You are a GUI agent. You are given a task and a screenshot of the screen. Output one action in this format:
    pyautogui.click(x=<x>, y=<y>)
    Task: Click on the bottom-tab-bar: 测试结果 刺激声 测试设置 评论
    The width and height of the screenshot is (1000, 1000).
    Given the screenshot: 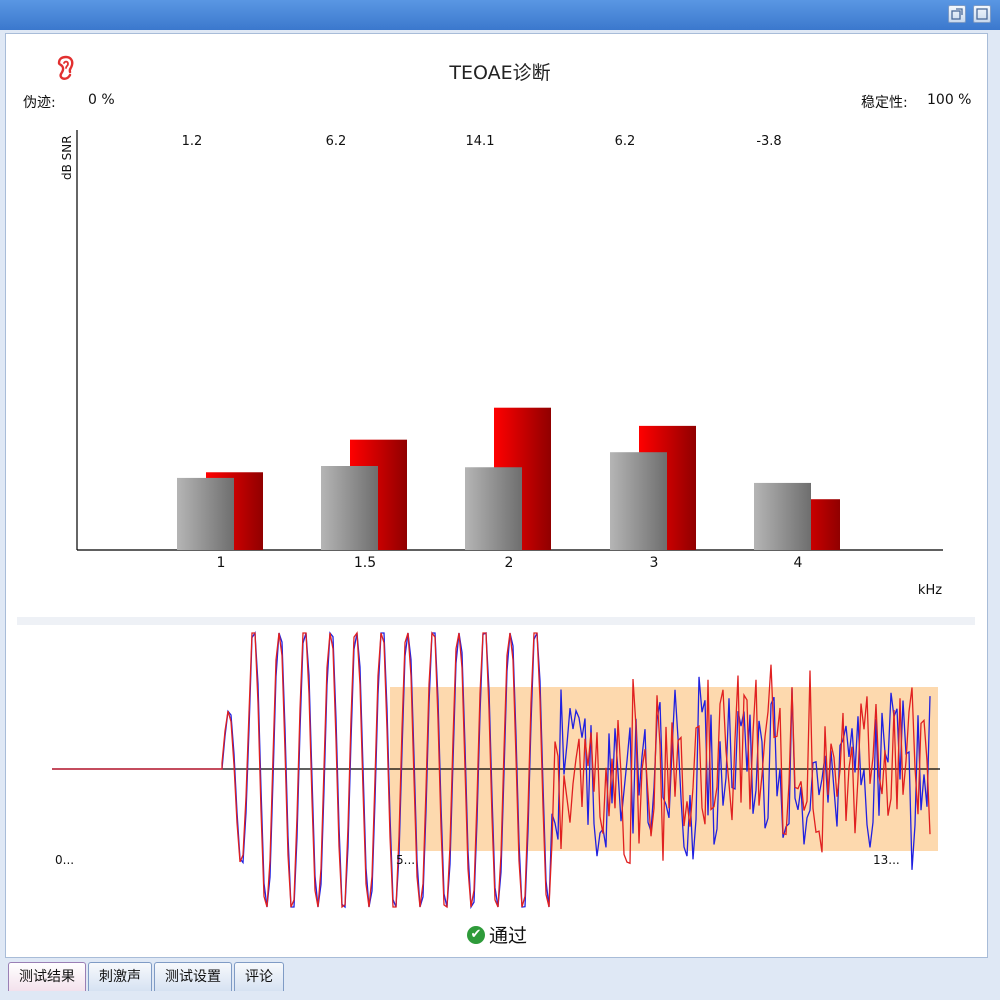 What is the action you would take?
    pyautogui.click(x=147, y=977)
    